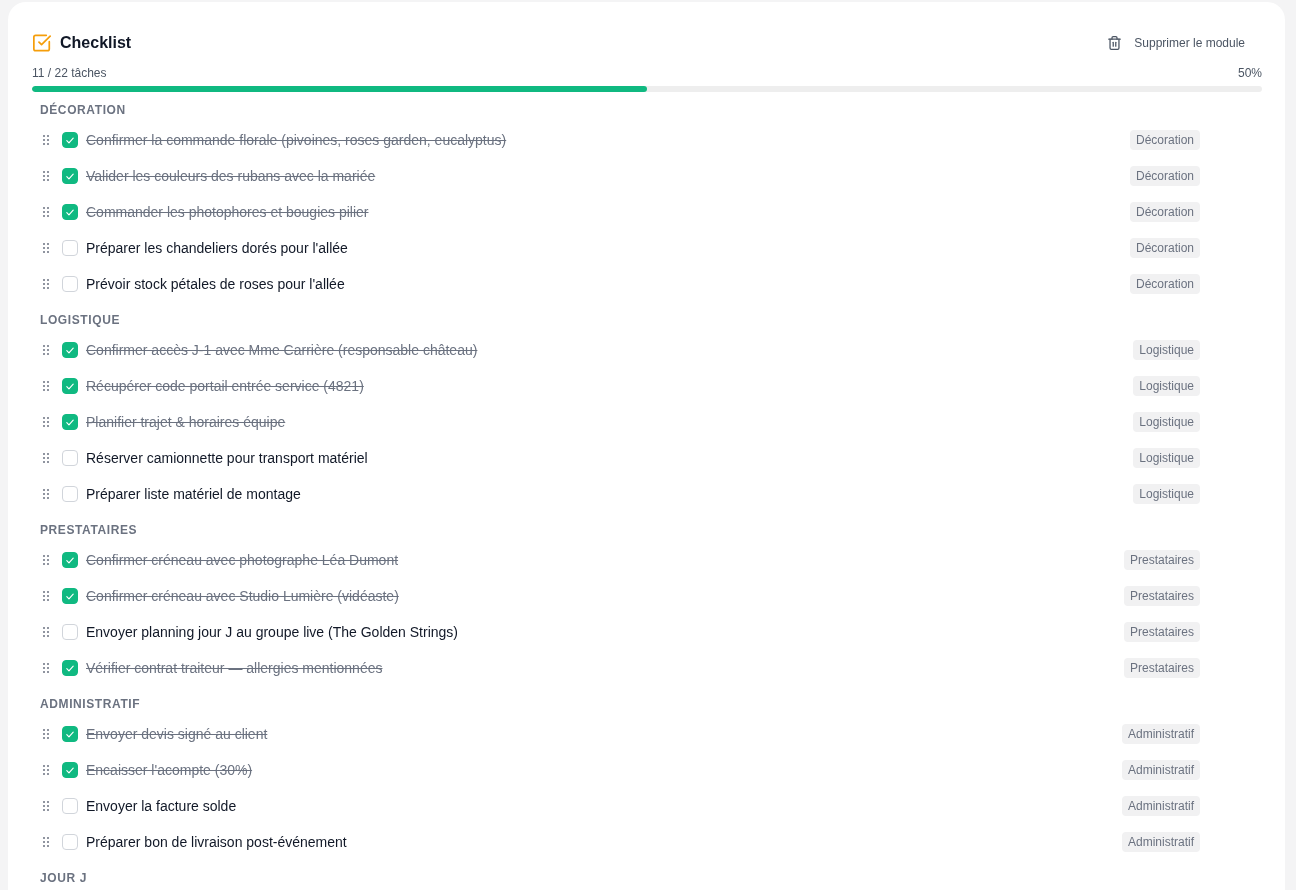 The width and height of the screenshot is (1296, 890). Describe the element at coordinates (227, 458) in the screenshot. I see `task-label: Réserver camionnette pour transport matériel` at that location.